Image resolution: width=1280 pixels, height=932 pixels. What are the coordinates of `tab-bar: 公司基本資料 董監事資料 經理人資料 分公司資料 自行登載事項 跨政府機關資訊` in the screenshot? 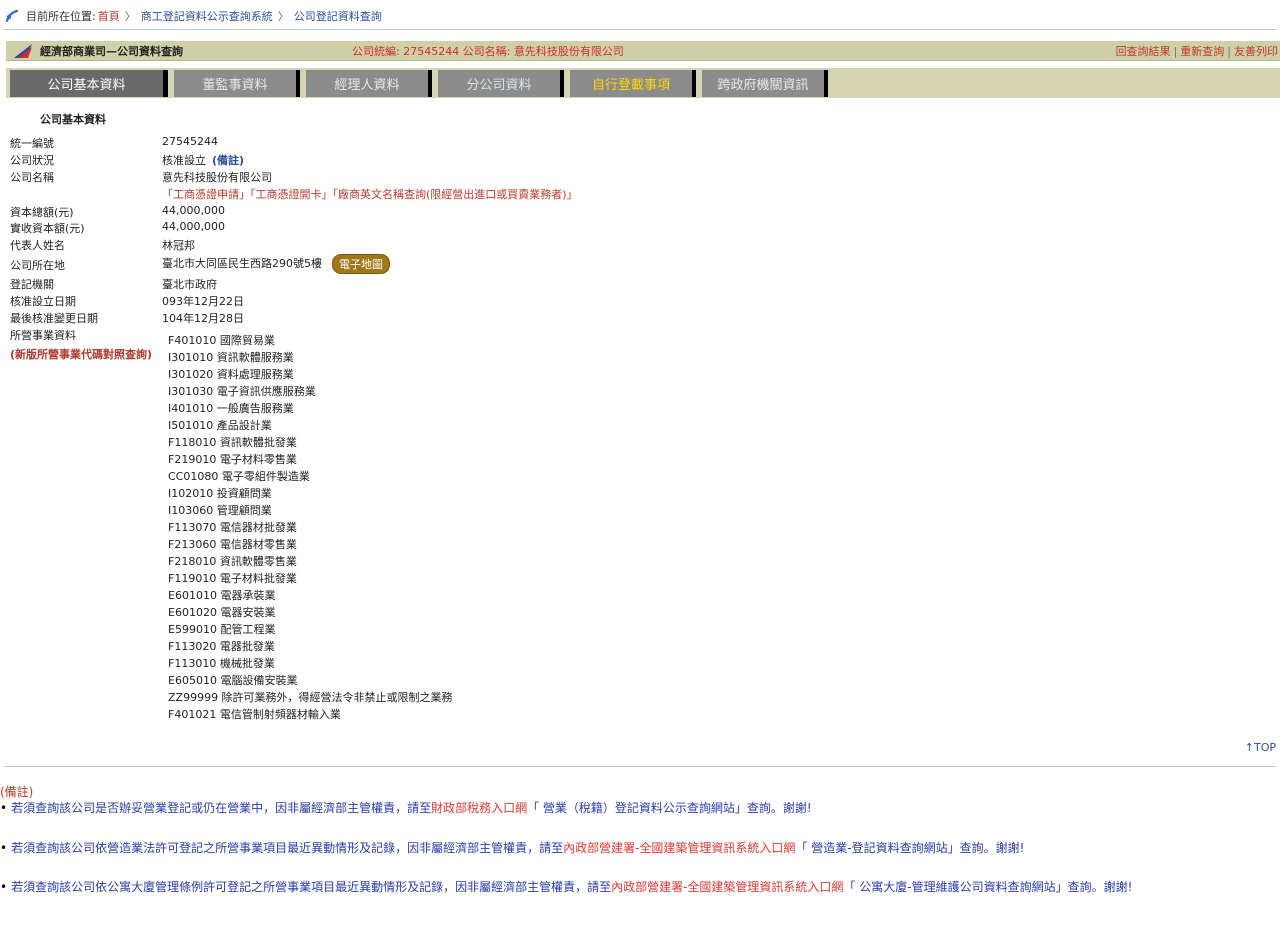 It's located at (643, 83).